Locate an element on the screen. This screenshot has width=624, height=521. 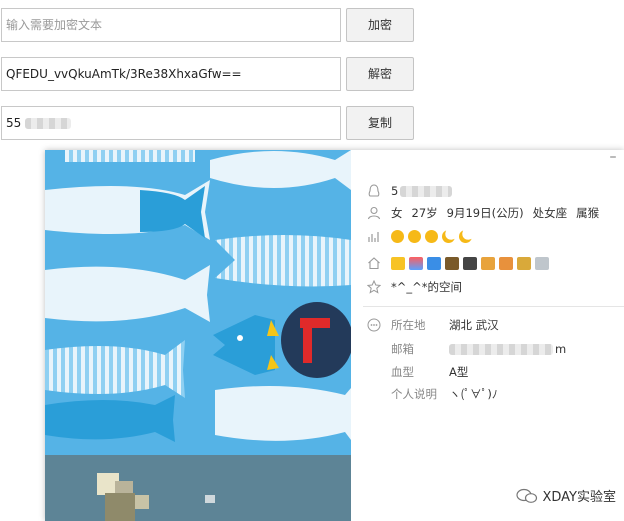
blood-row: 血型 A型 is located at coordinates (429, 372).